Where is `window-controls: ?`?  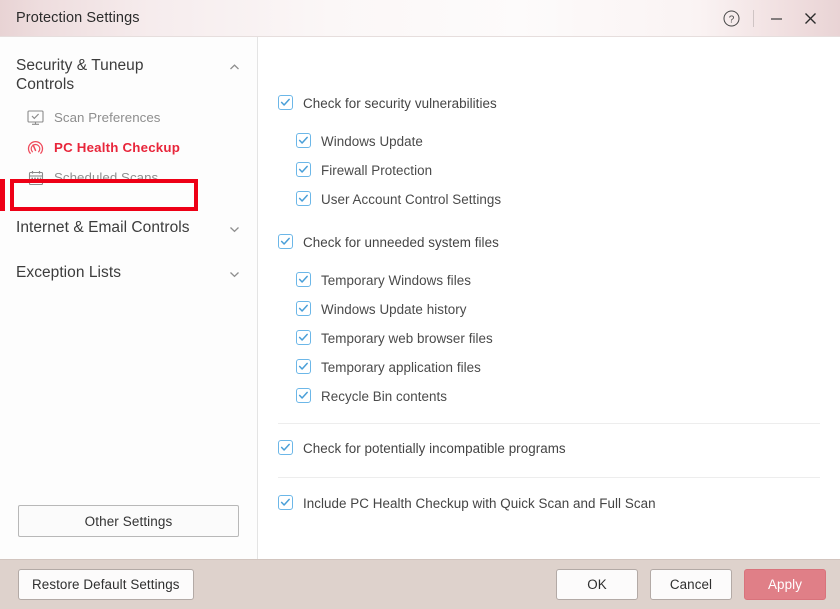
window-controls: ? is located at coordinates (777, 18).